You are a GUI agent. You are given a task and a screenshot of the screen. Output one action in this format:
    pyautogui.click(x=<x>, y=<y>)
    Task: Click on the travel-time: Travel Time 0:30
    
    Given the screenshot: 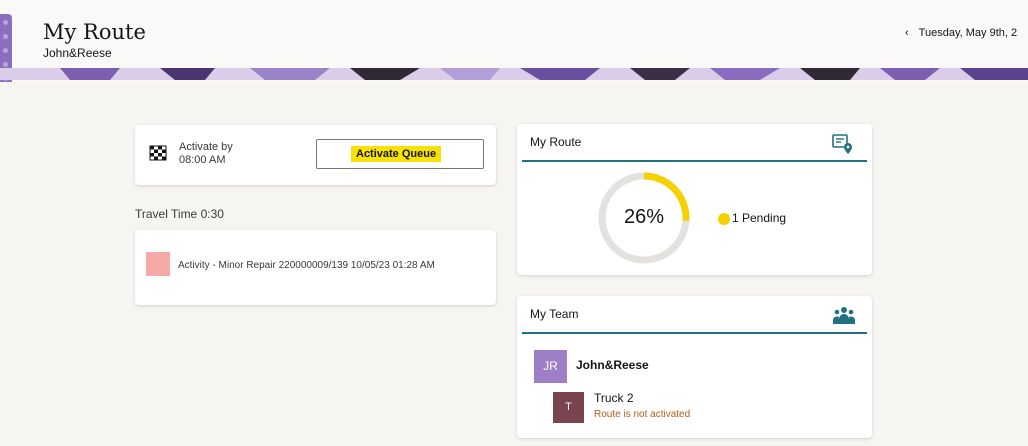 What is the action you would take?
    pyautogui.click(x=179, y=214)
    